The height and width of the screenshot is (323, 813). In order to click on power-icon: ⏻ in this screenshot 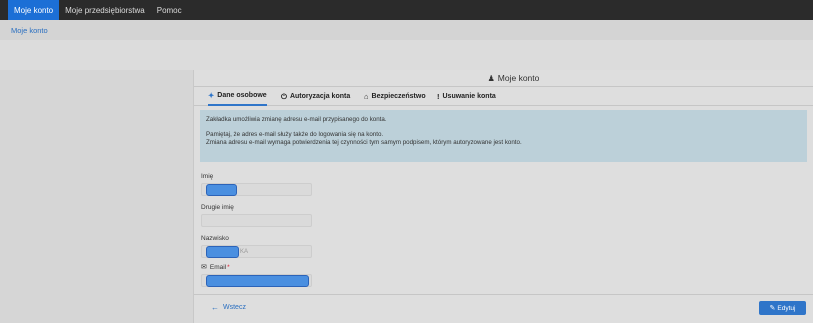, I will do `click(284, 96)`.